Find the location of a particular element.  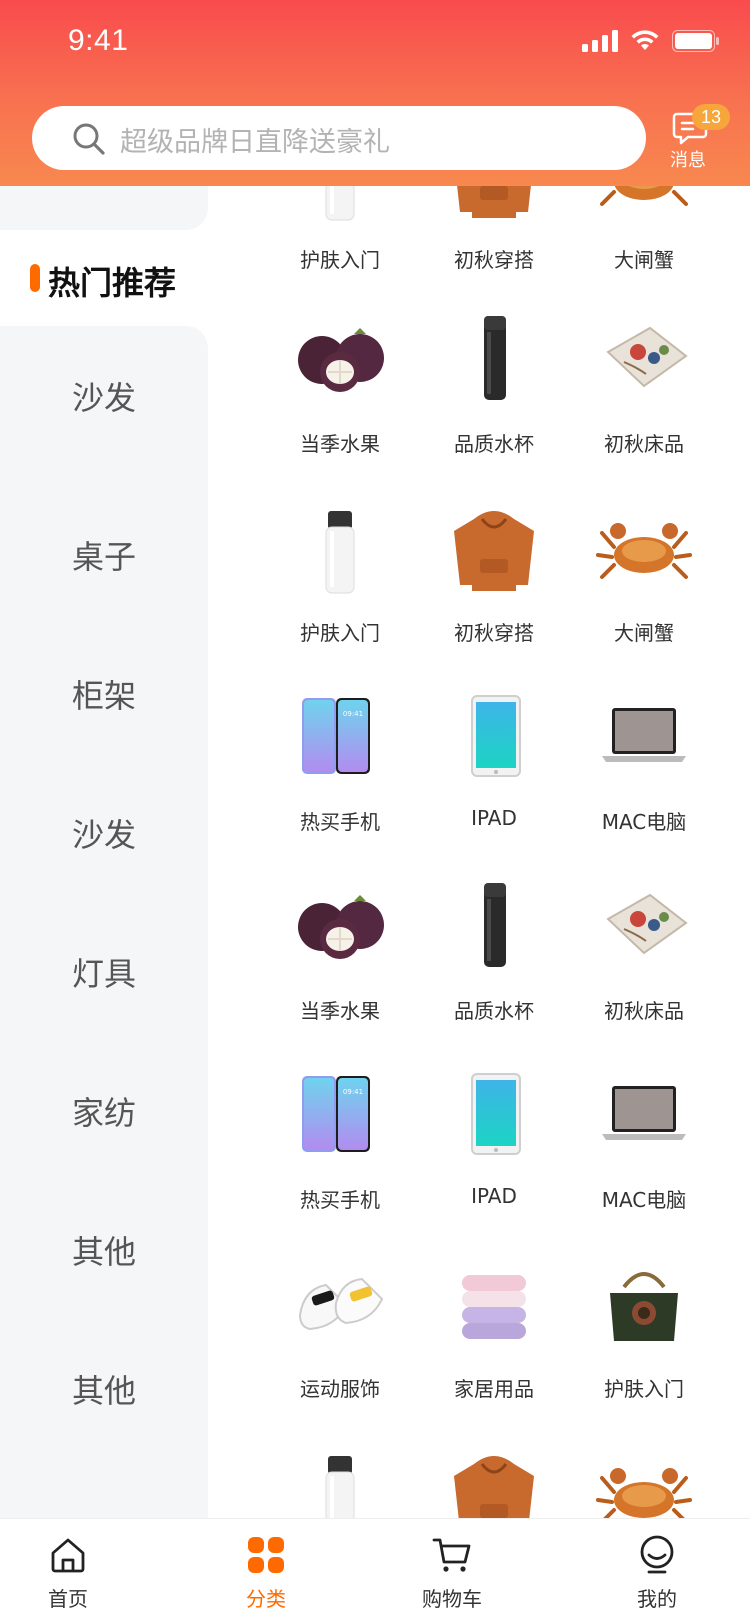

tab-cart: 购物车 is located at coordinates (452, 1571).